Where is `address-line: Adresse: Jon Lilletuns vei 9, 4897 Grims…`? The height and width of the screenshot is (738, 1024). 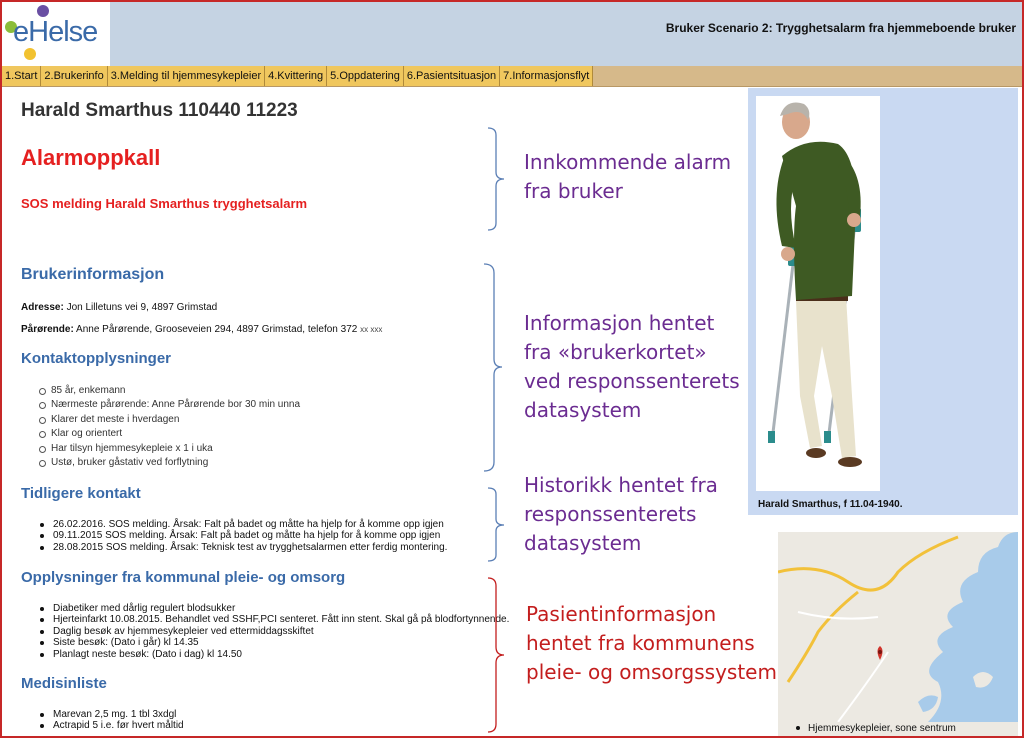
address-line: Adresse: Jon Lilletuns vei 9, 4897 Grims… is located at coordinates (119, 307).